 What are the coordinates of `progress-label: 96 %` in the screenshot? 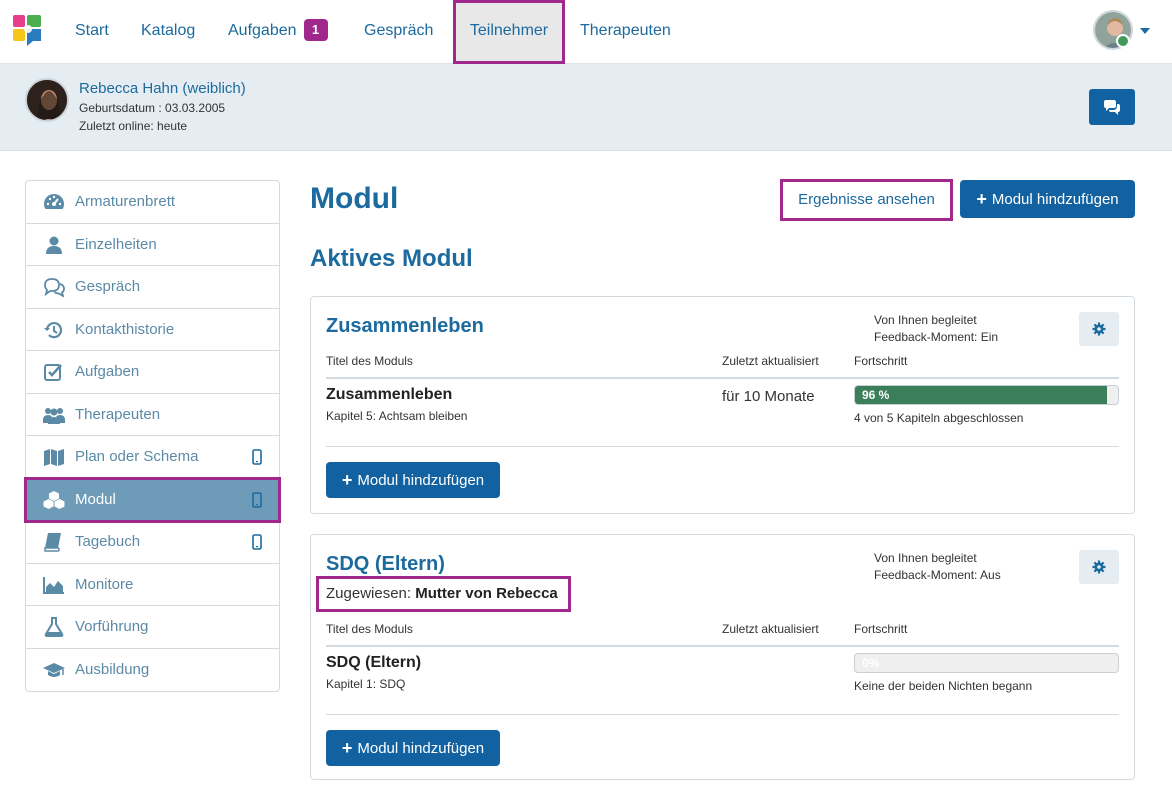 It's located at (876, 395).